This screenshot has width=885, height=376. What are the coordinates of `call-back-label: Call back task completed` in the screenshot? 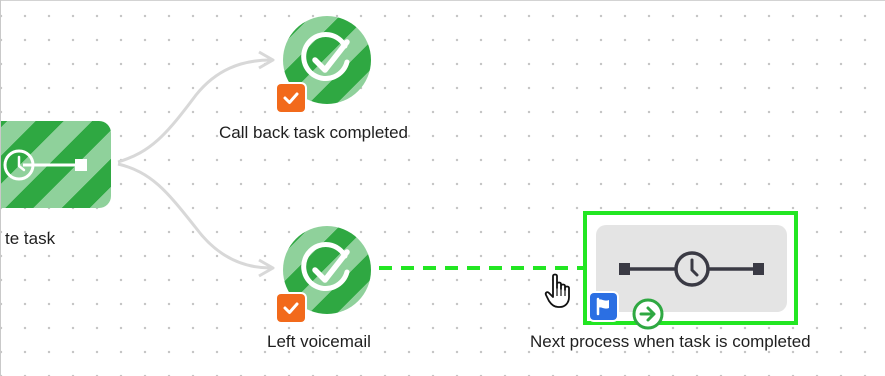 It's located at (313, 132).